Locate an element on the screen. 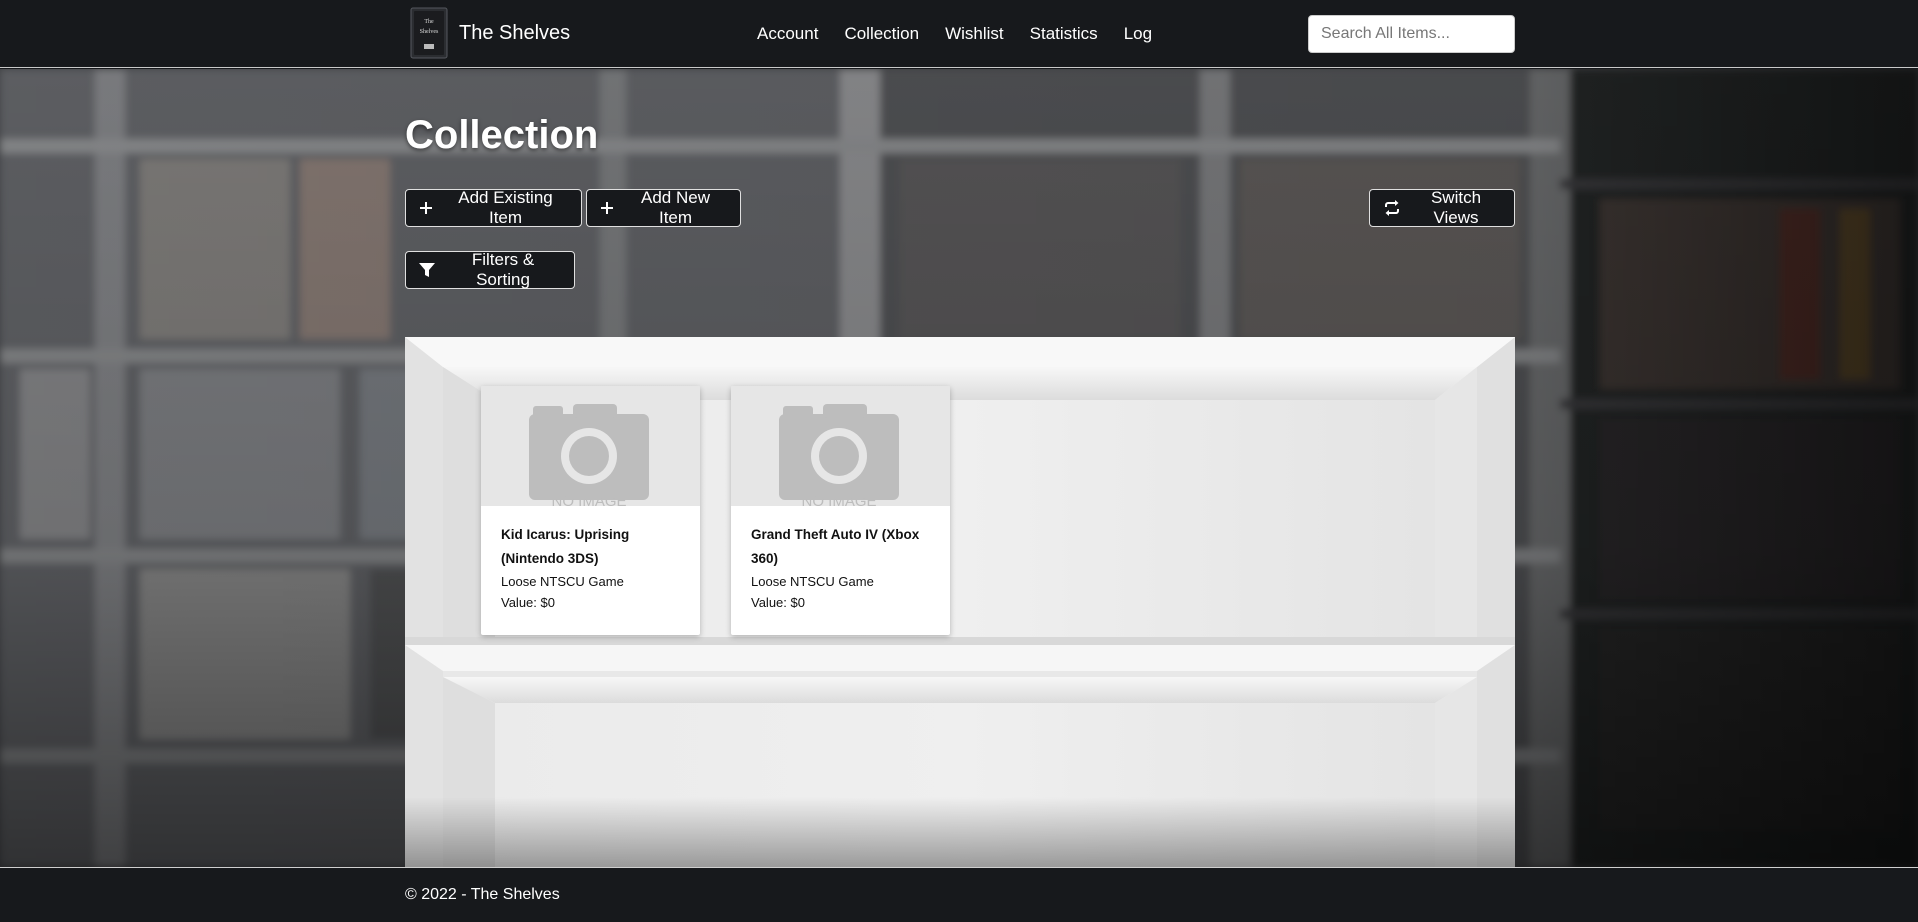 This screenshot has height=922, width=1918. add-new-item-label: Add New Item is located at coordinates (675, 207).